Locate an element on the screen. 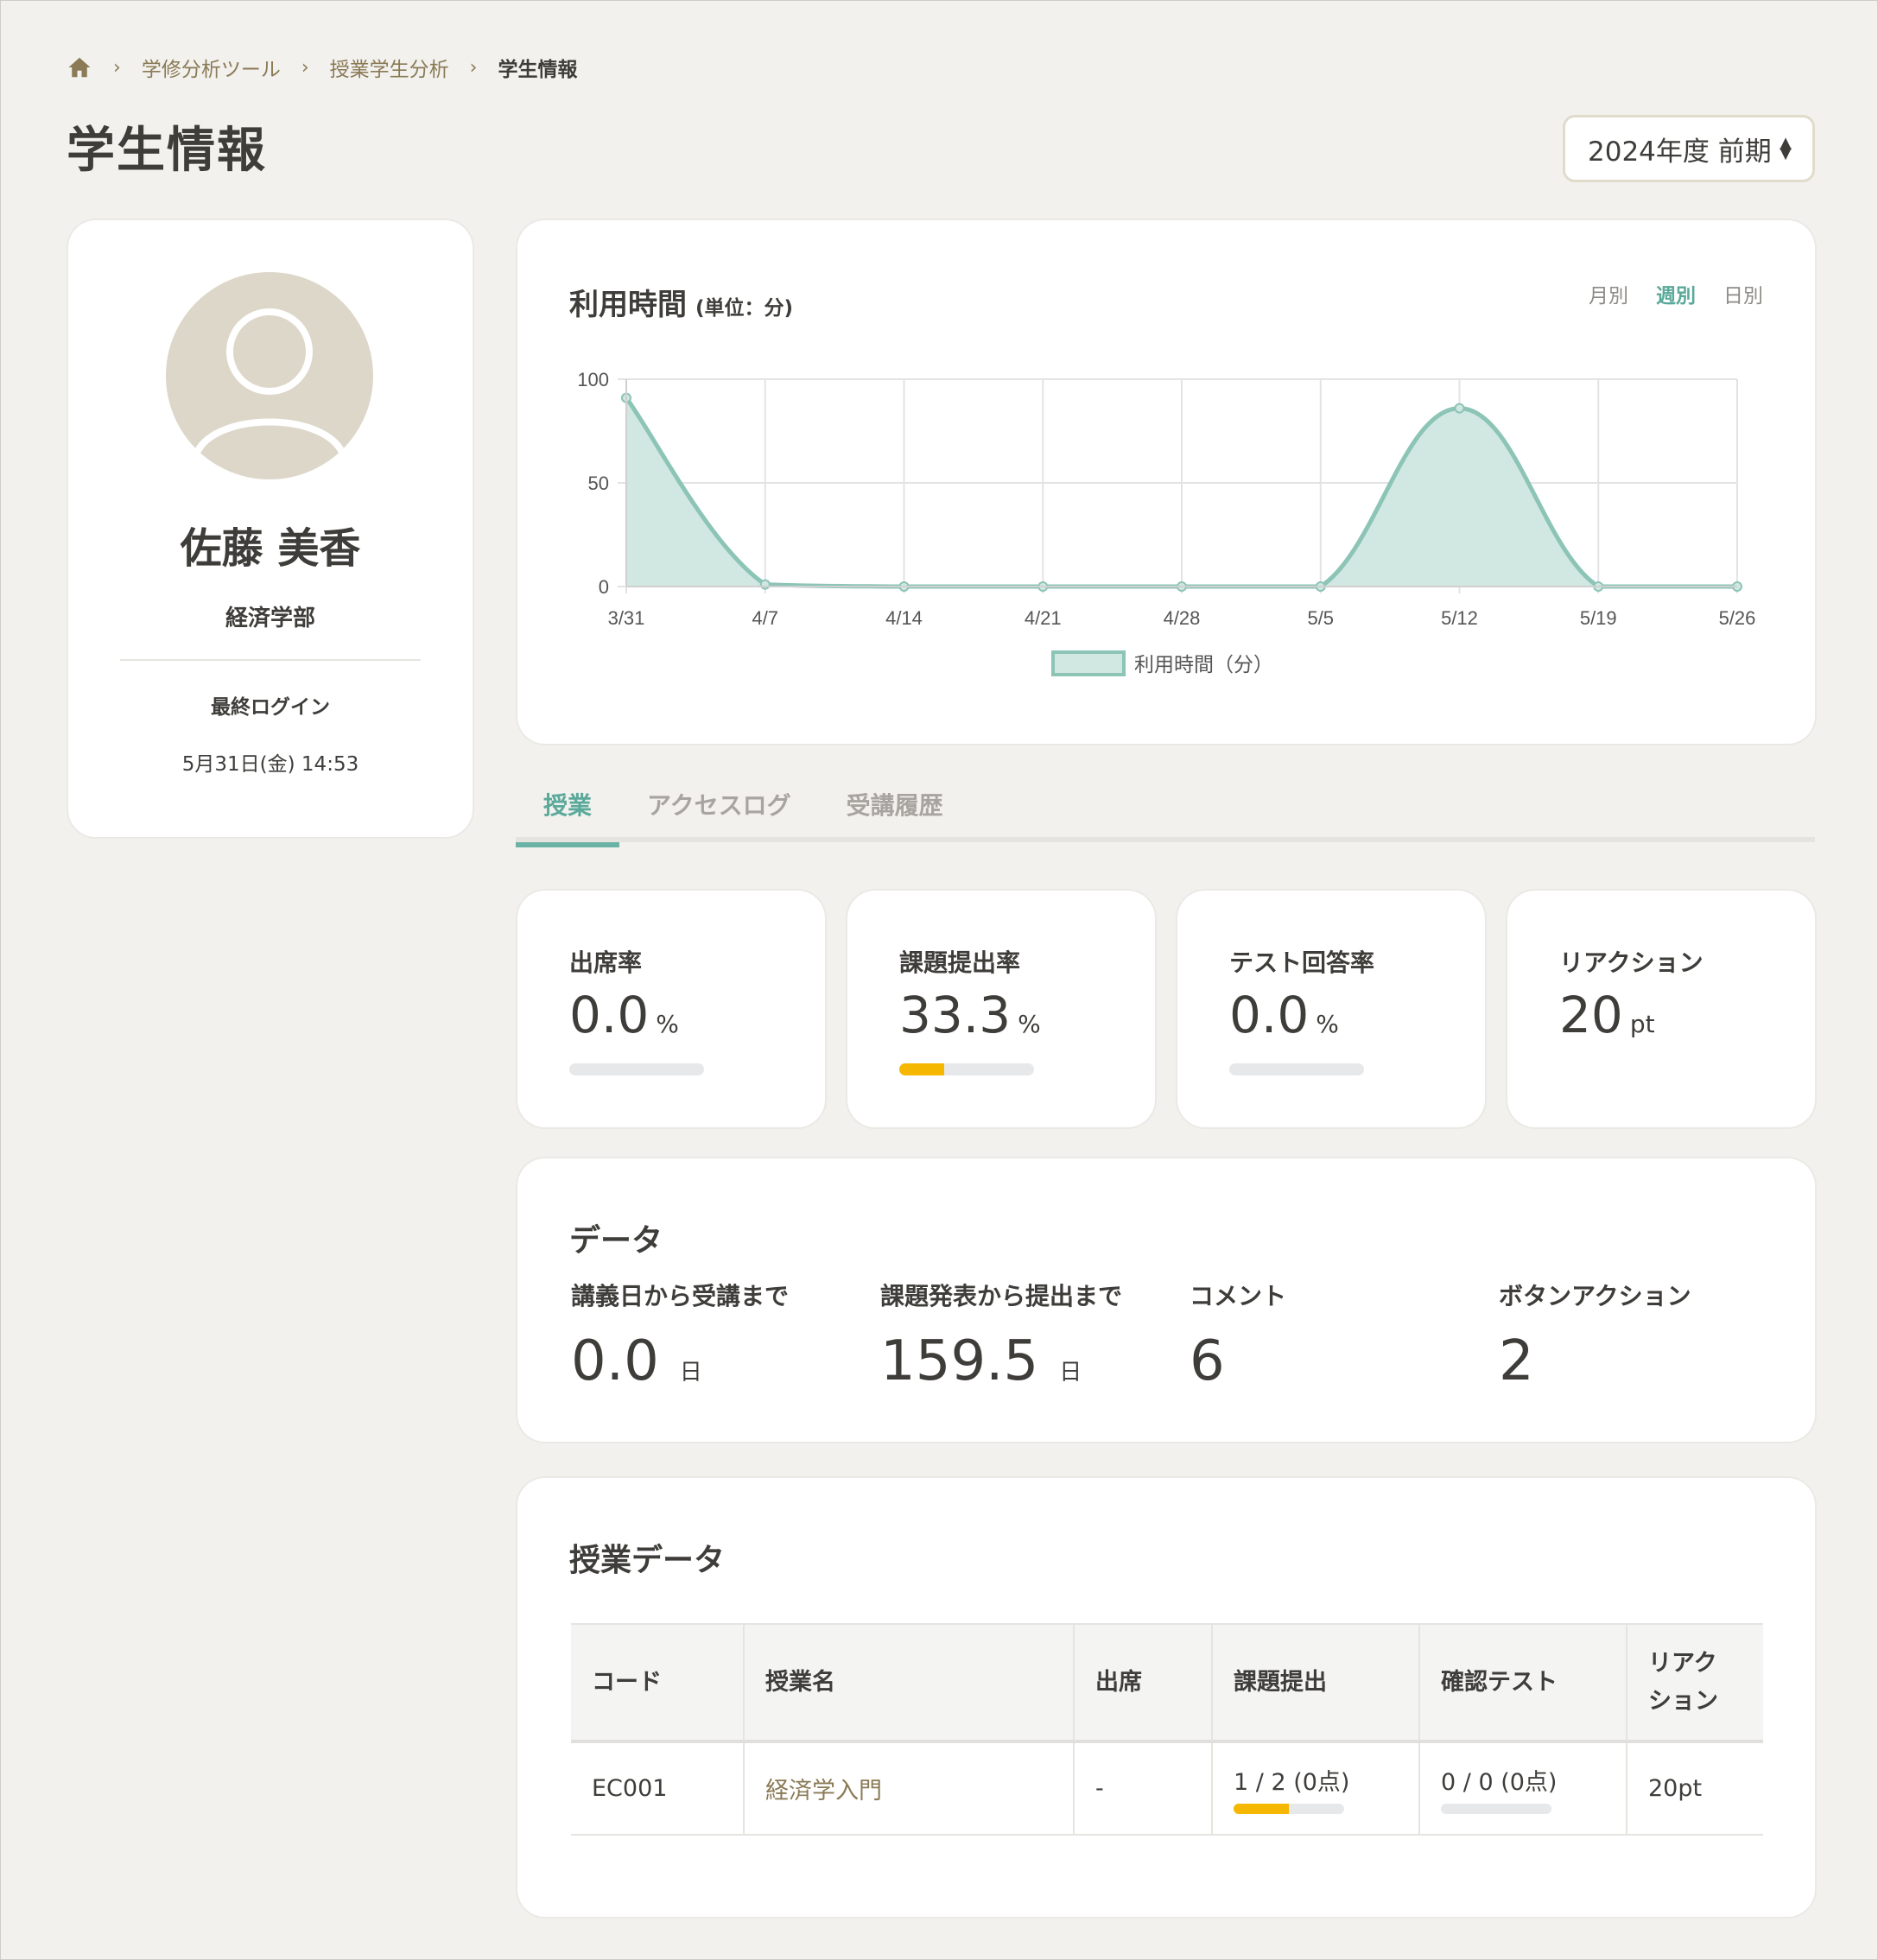 This screenshot has width=1878, height=1960. course-data-title: 授業データ is located at coordinates (647, 1560).